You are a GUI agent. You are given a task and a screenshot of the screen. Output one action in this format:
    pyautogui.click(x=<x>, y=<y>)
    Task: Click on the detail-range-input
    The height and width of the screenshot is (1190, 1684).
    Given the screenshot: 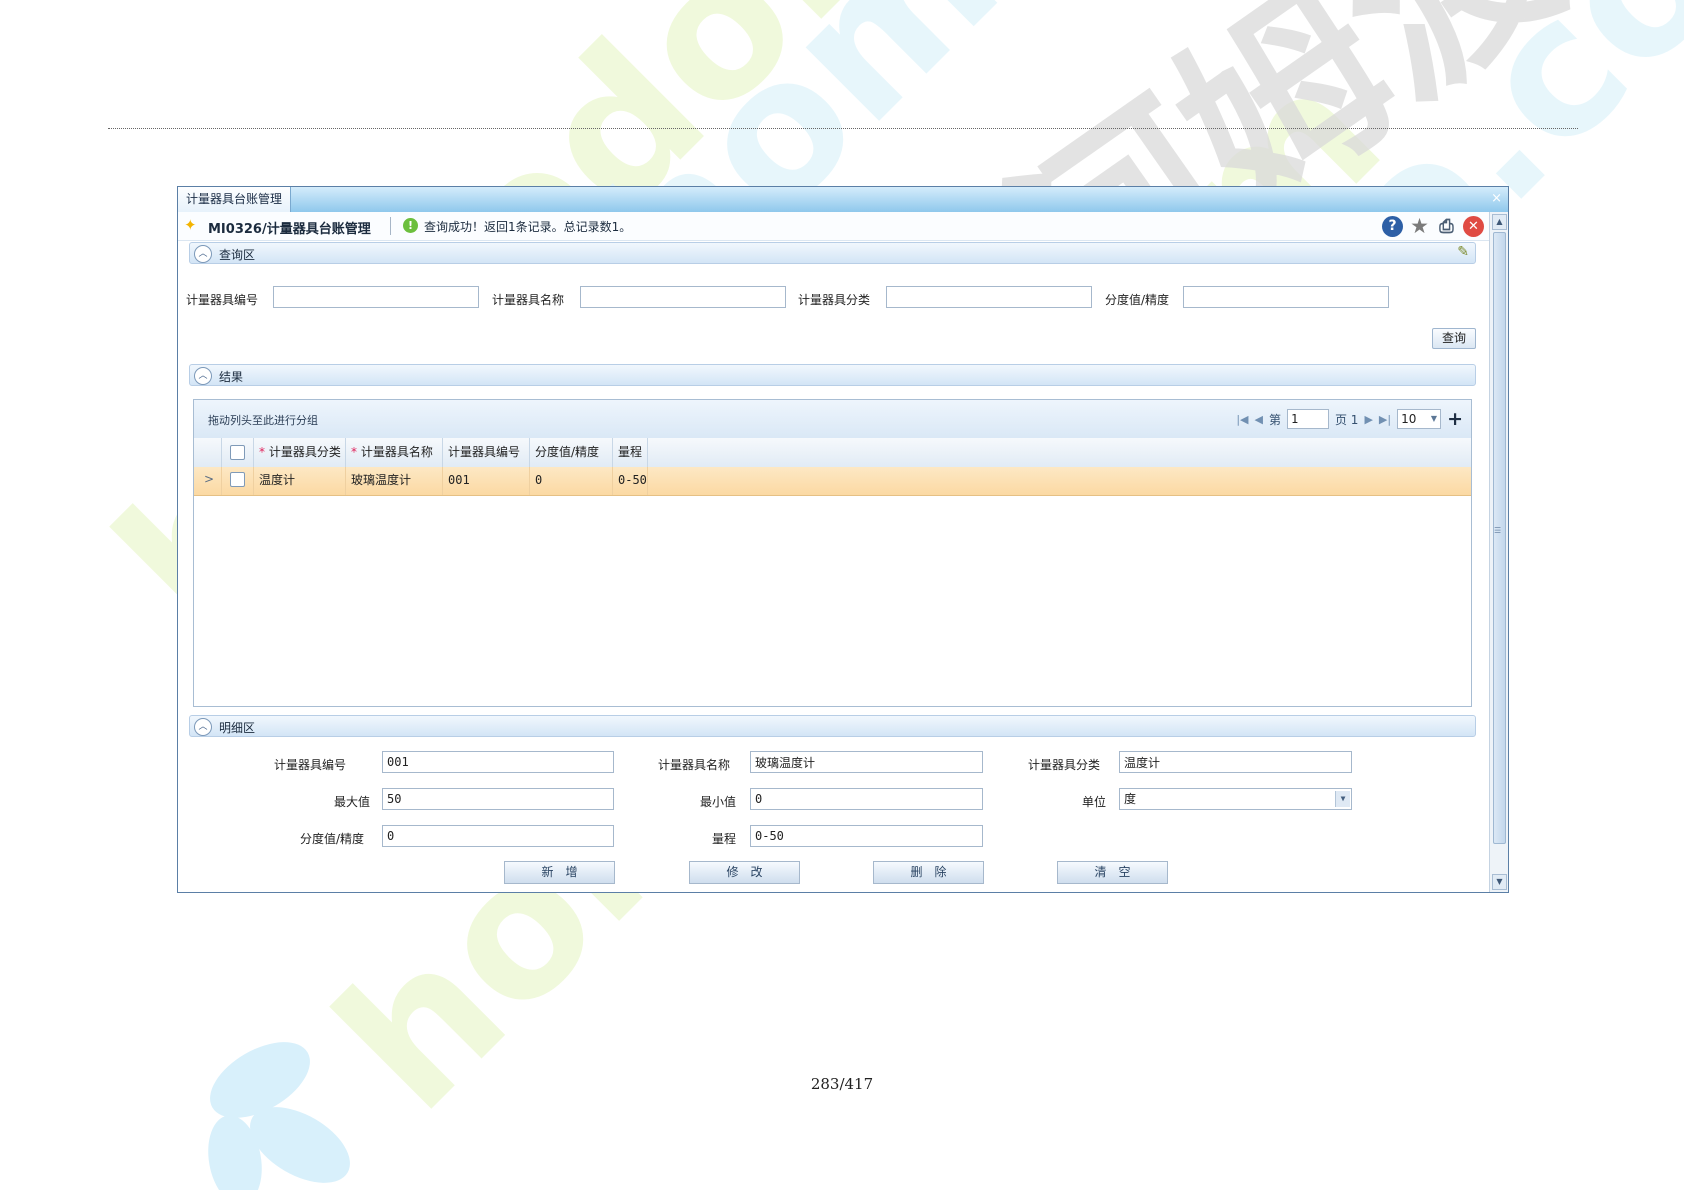 What is the action you would take?
    pyautogui.click(x=866, y=836)
    